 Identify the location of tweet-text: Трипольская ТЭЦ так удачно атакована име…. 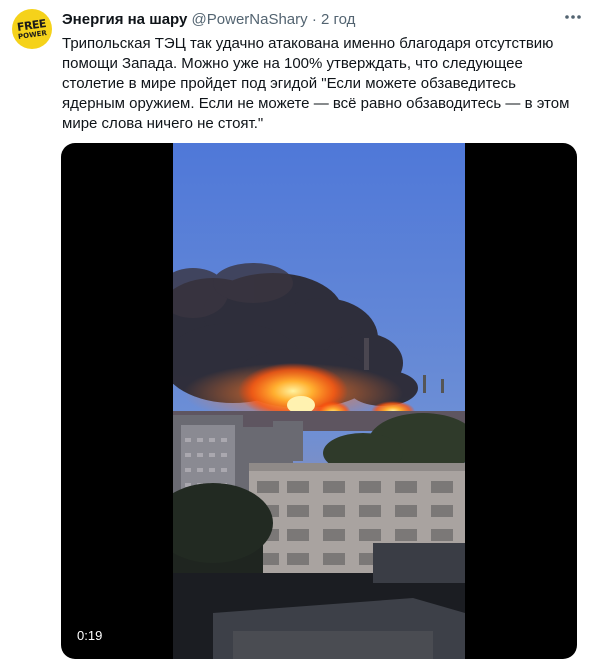
(327, 84).